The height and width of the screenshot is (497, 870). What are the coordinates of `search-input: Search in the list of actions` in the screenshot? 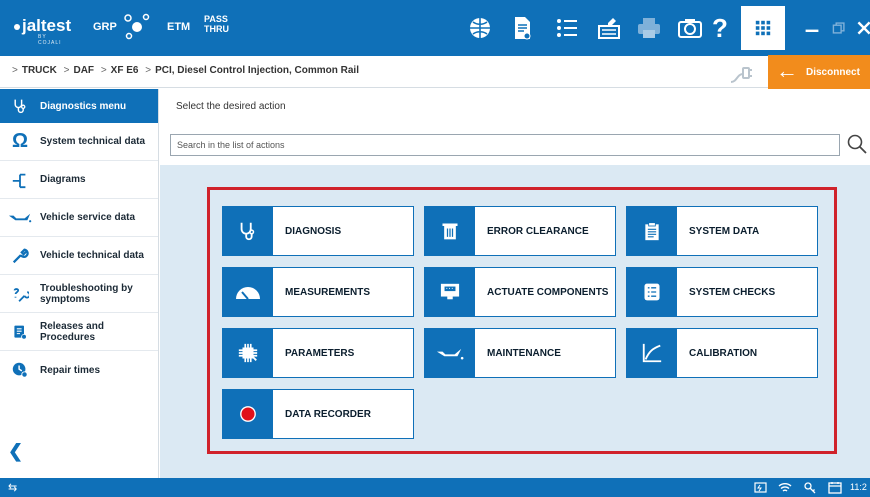 It's located at (505, 145).